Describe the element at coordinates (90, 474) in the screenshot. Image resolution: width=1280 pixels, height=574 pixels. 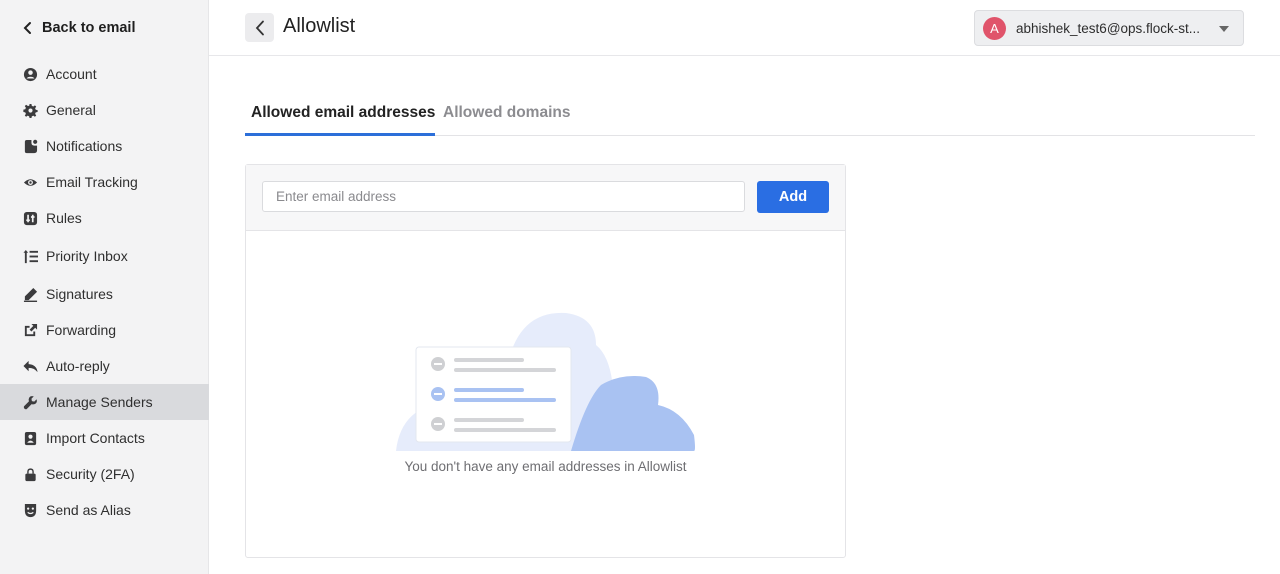
I see `sidebar-item-label: Security (2FA)` at that location.